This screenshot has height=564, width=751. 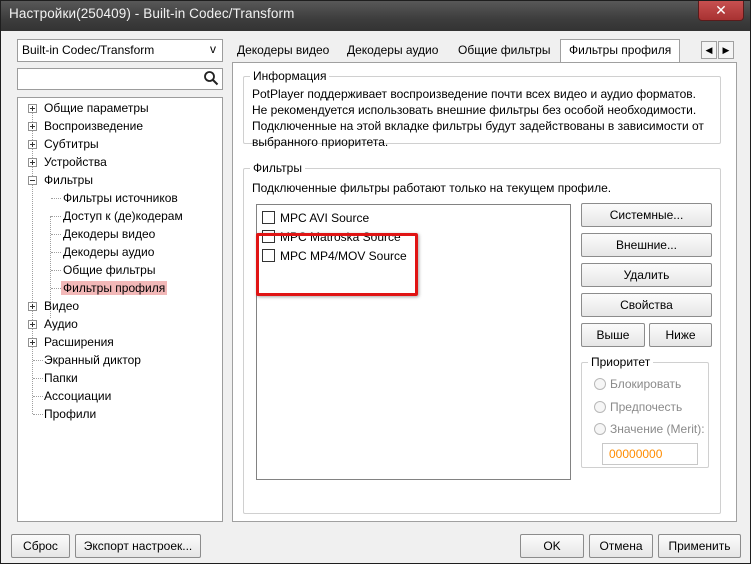 I want to click on search-icon, so click(x=211, y=78).